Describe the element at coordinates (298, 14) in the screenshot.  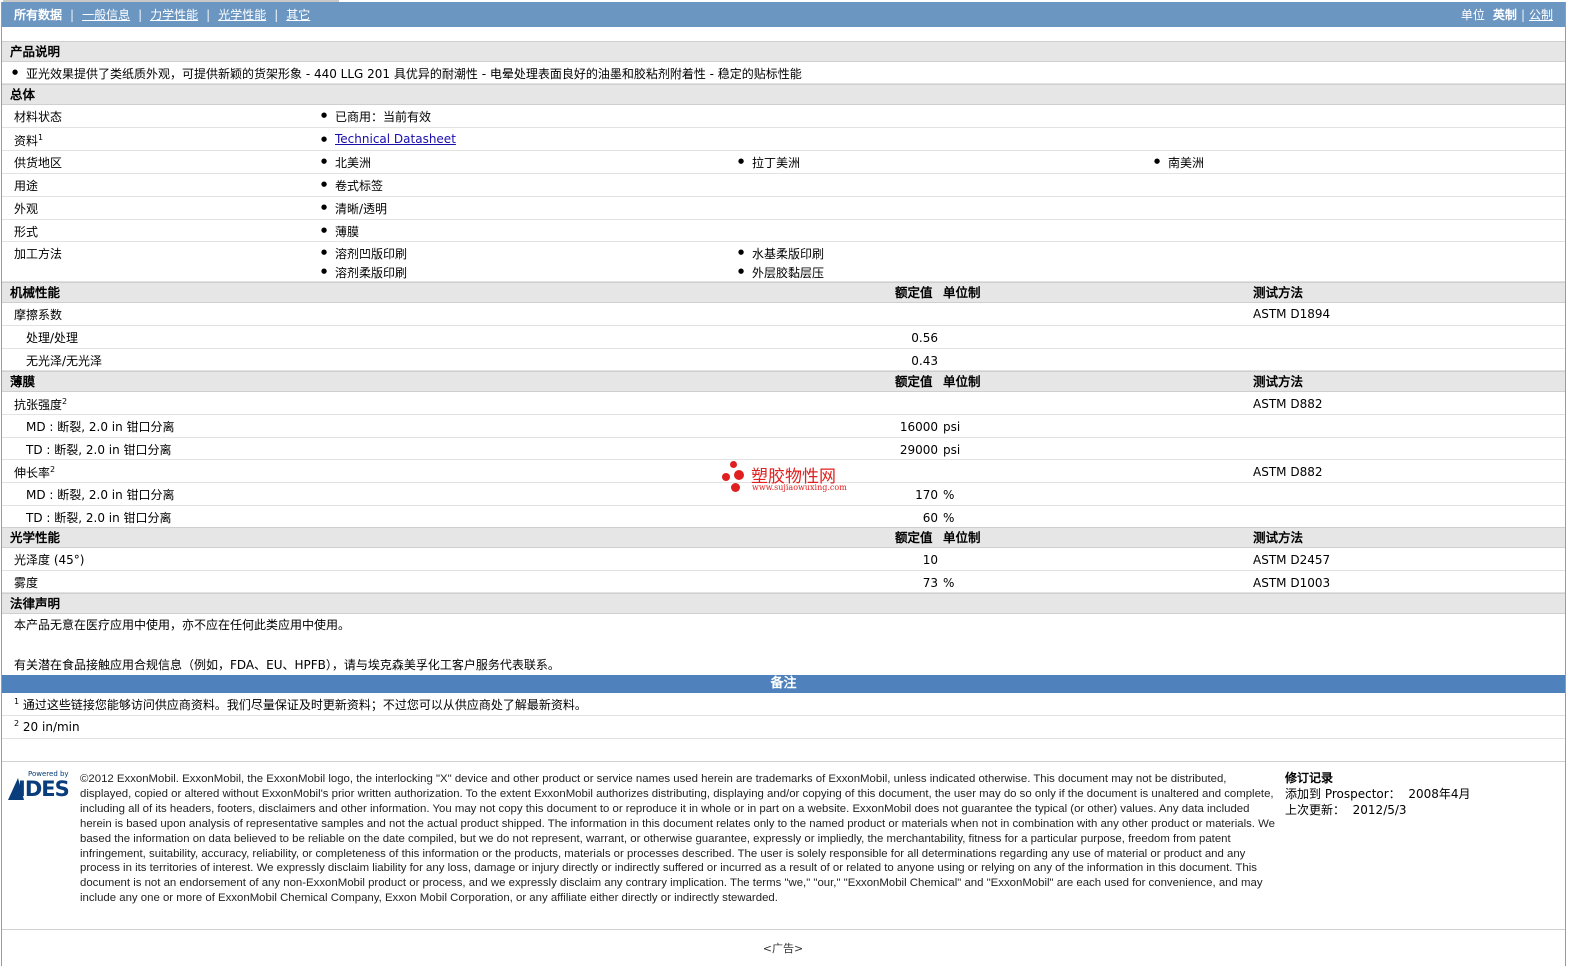
I see `tab-other: 其它` at that location.